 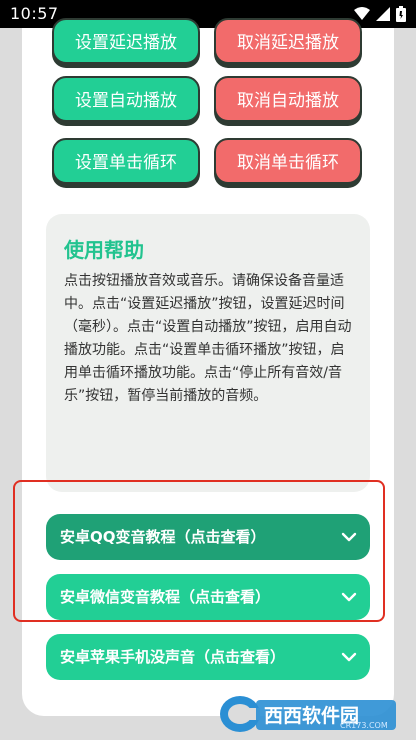 I want to click on accordion-iphone-no-sound: 安卓苹果手机没声音（点击查看）, so click(x=208, y=657).